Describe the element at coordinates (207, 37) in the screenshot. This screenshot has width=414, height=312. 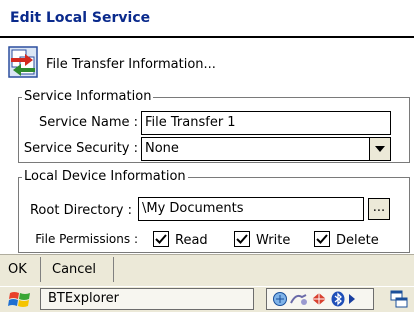
I see `title-divider` at that location.